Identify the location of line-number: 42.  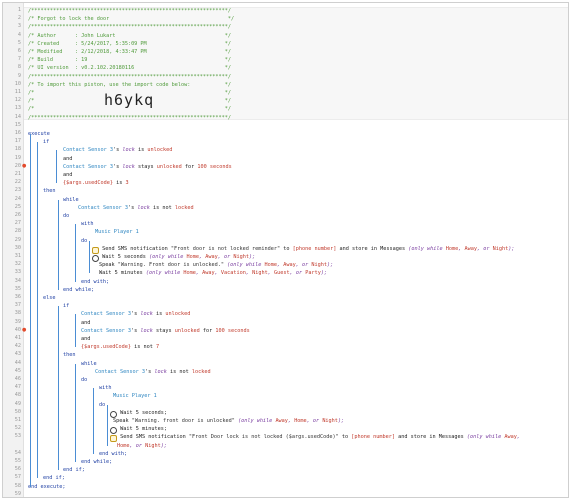
(17, 346).